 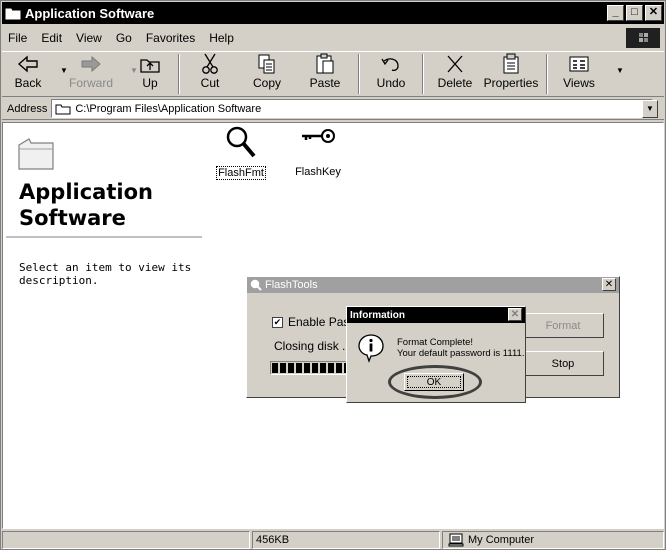 What do you see at coordinates (28, 83) in the screenshot?
I see `back-label: Back` at bounding box center [28, 83].